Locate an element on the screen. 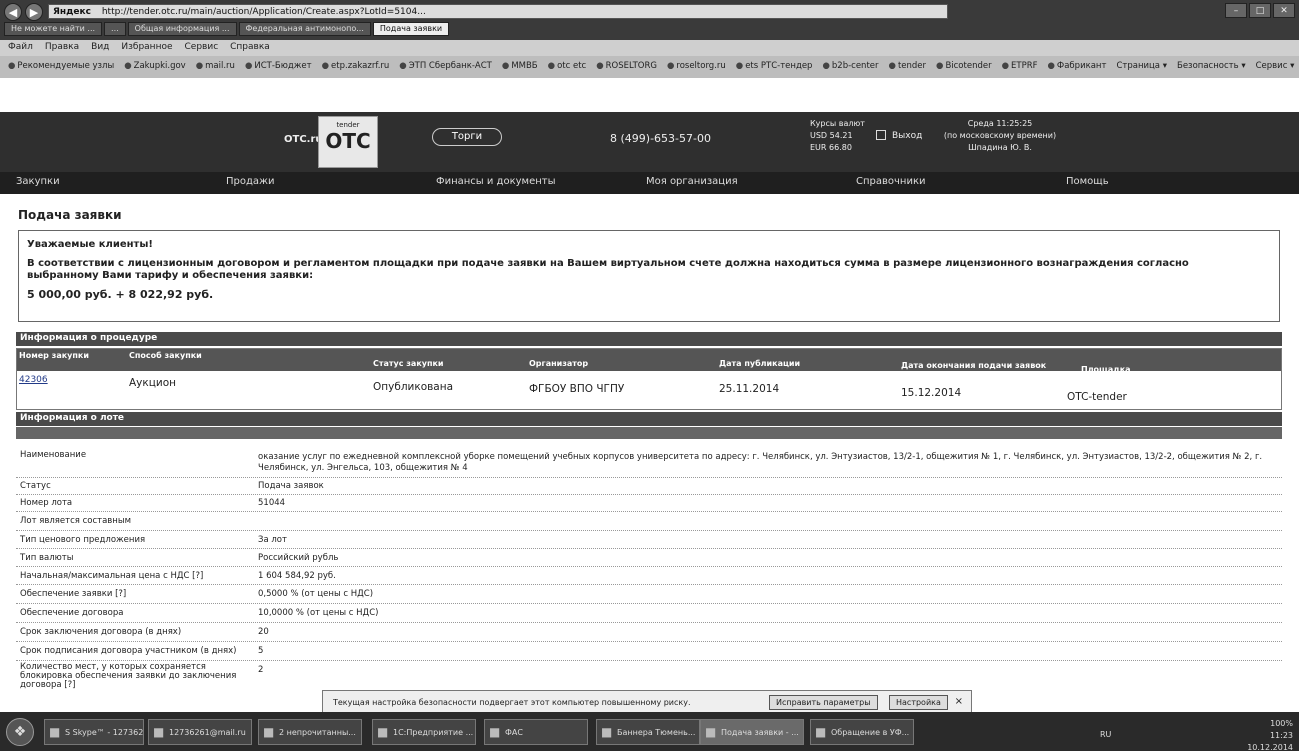 The image size is (1299, 751). favorite-link: tender is located at coordinates (907, 67).